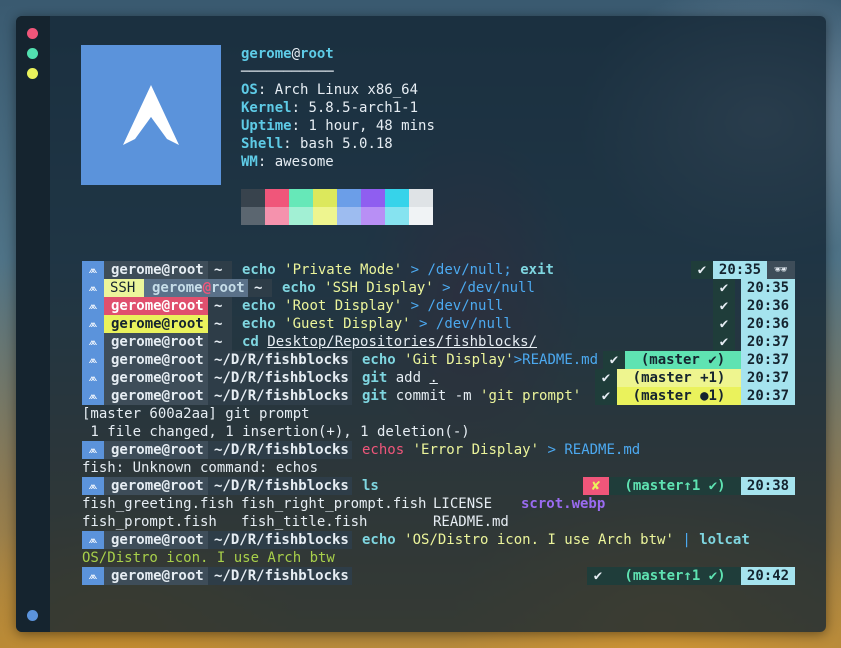  Describe the element at coordinates (531, 396) in the screenshot. I see `cmd-string: 'git prompt'` at that location.